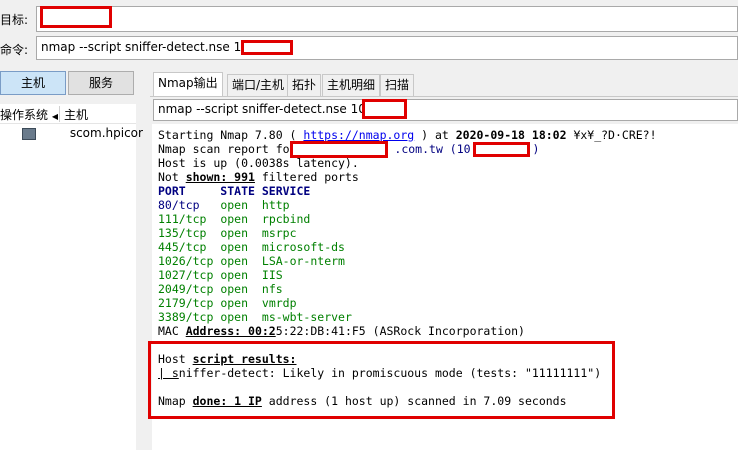  Describe the element at coordinates (279, 303) in the screenshot. I see `port-service: vmrdp` at that location.